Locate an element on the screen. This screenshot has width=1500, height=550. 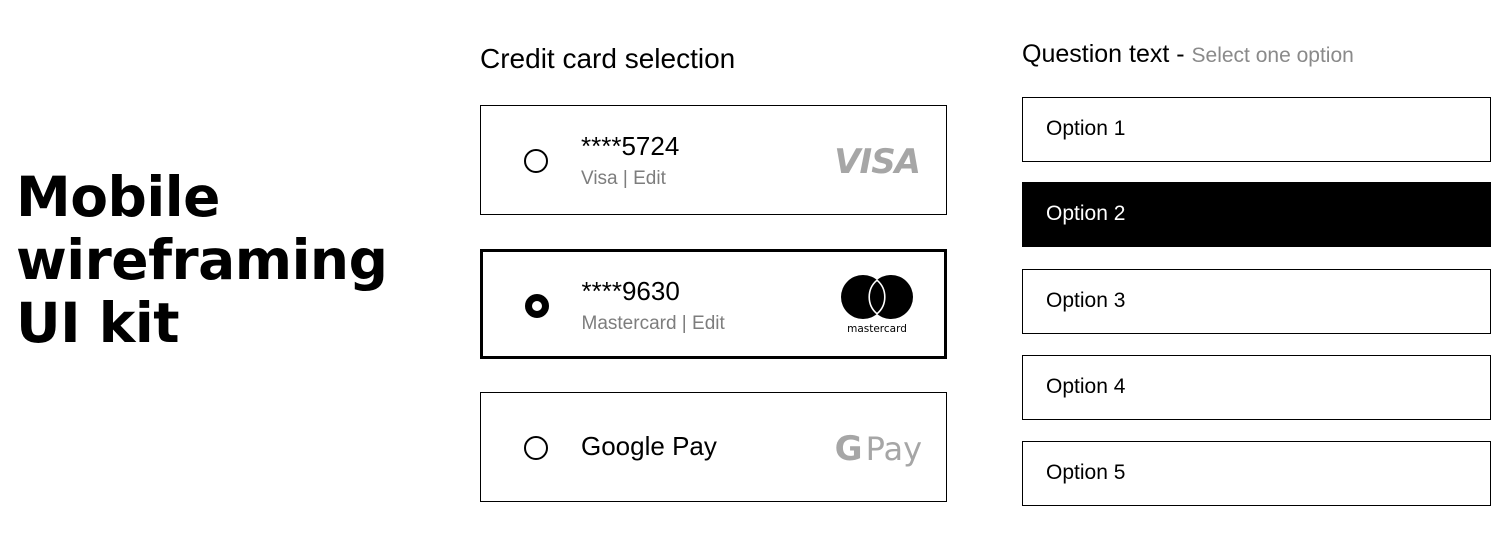
option-label: Option 2 is located at coordinates (1086, 213).